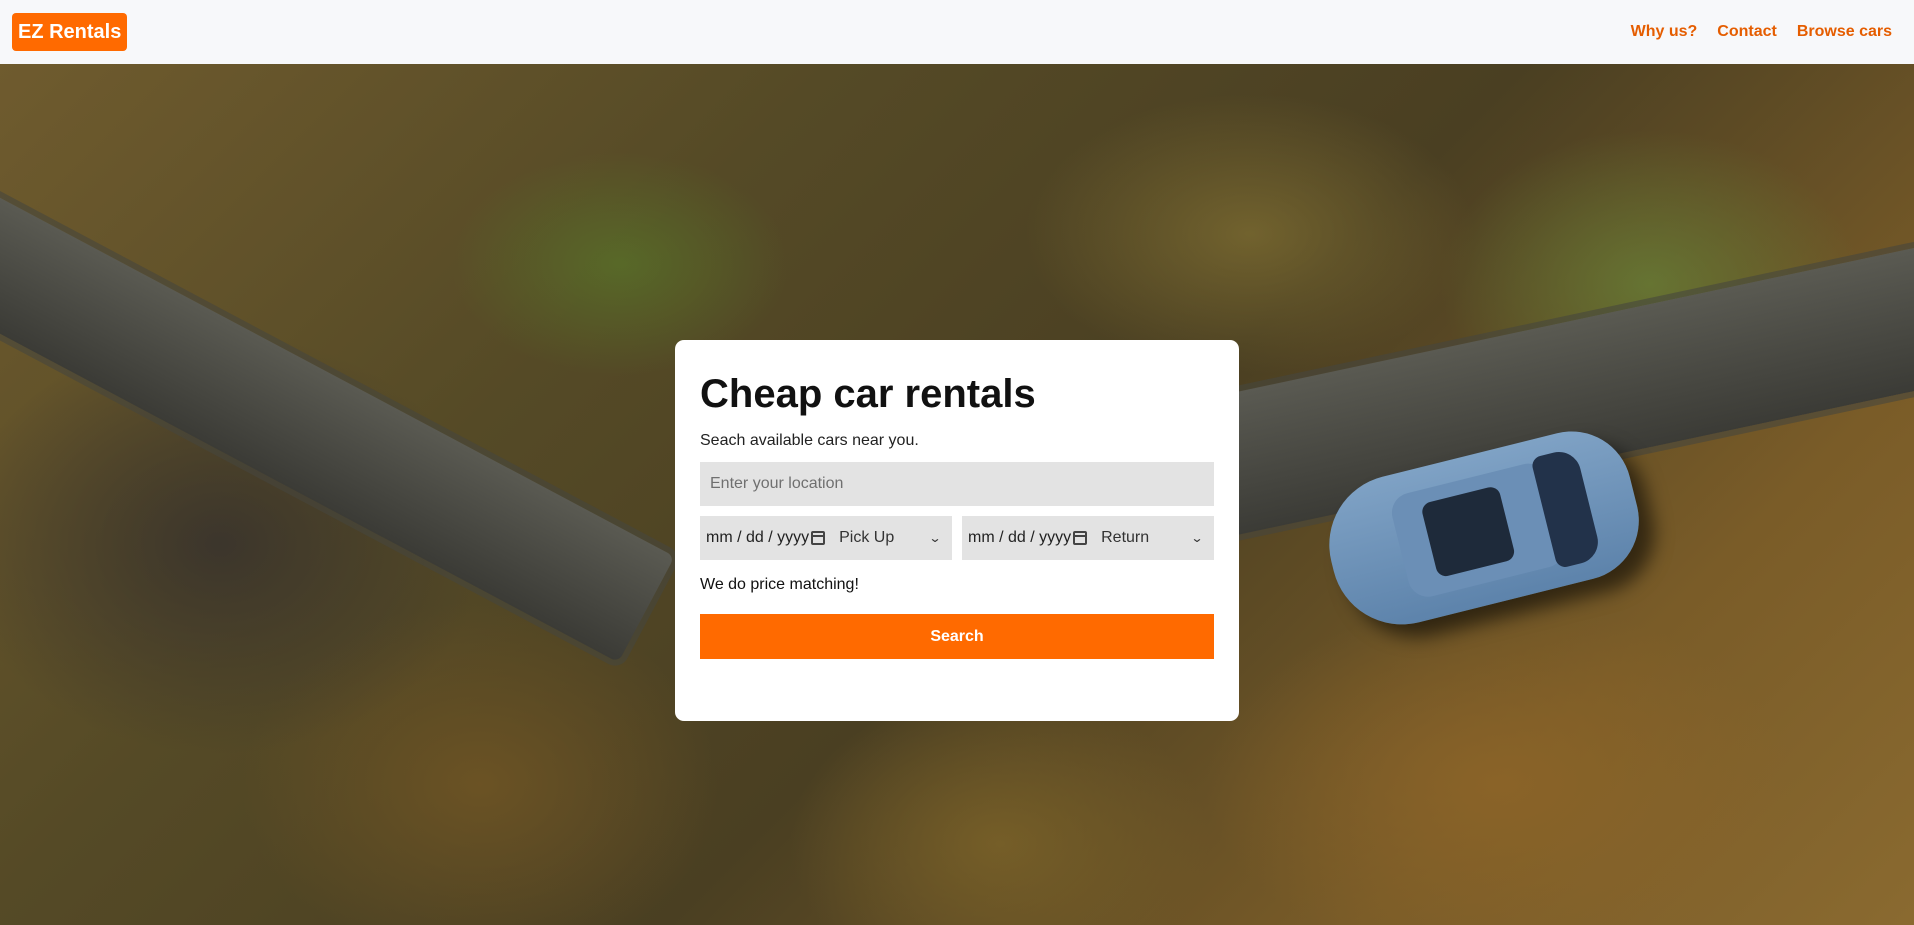  What do you see at coordinates (1019, 538) in the screenshot?
I see `return-date-input: mm / dd / yyyy` at bounding box center [1019, 538].